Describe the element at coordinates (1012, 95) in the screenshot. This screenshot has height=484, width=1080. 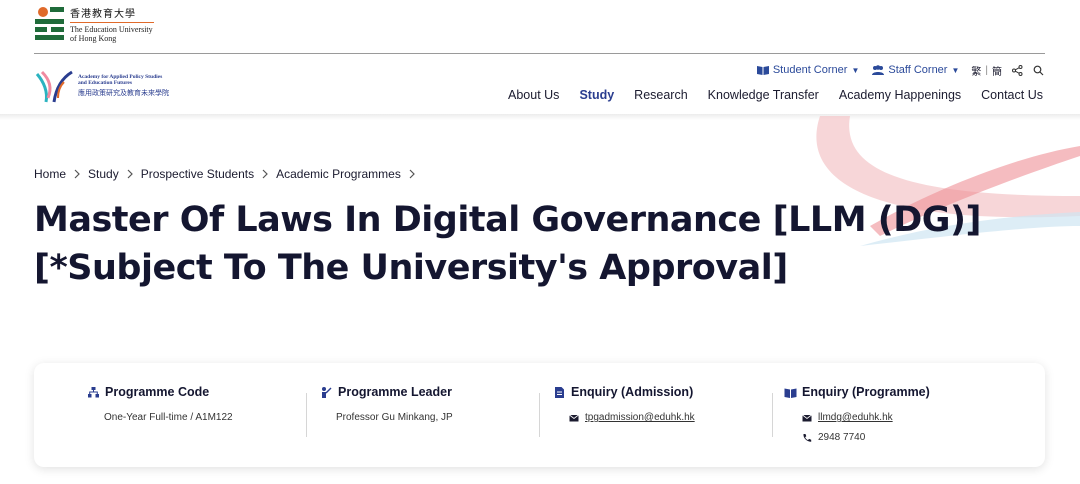
I see `nav-contact-us: Contact Us` at that location.